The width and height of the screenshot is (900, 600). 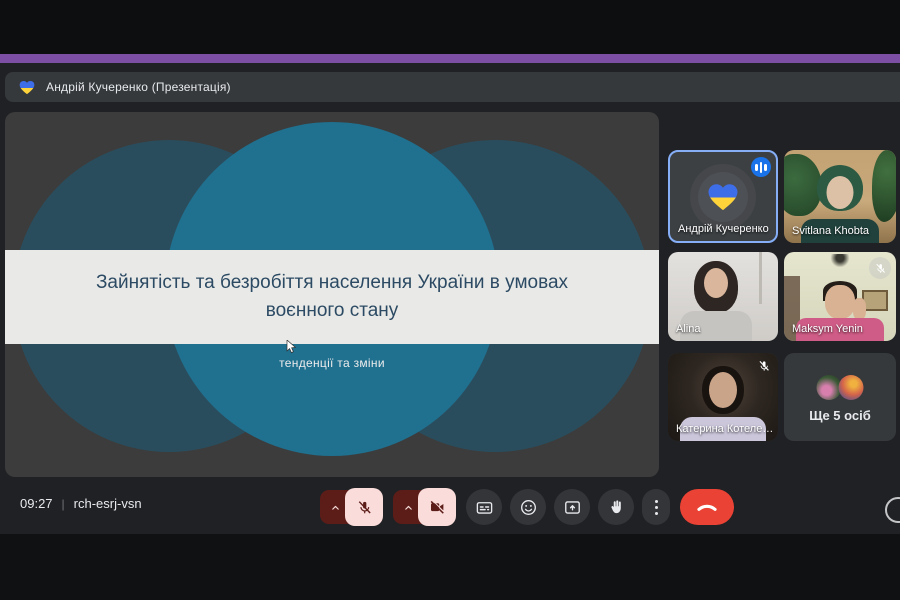 I want to click on camera-off-icon, so click(x=437, y=506).